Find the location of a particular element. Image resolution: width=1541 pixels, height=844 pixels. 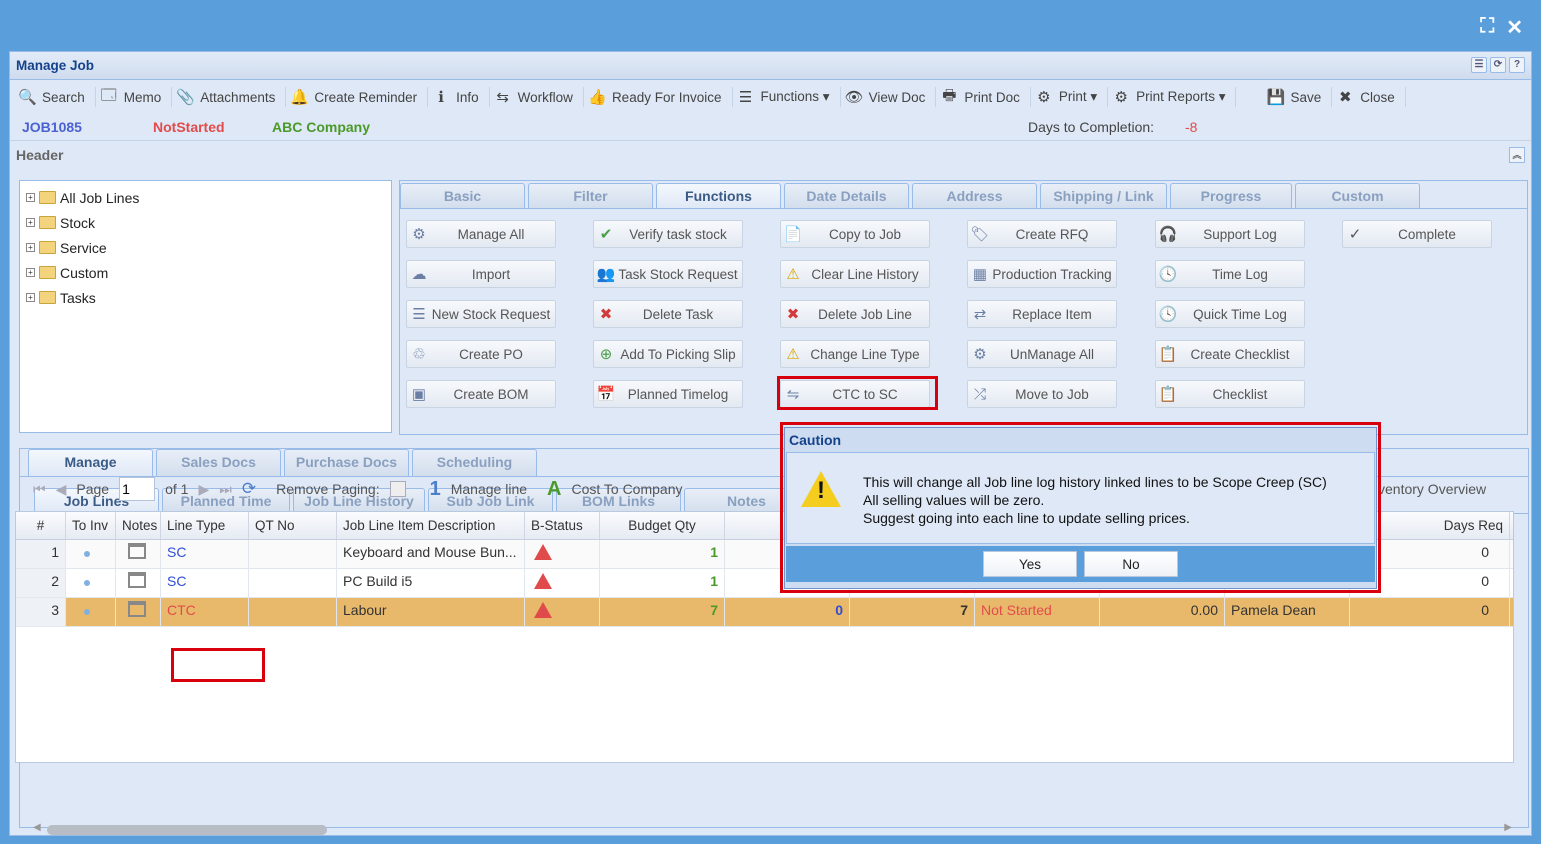

column-header: Job Line Item Description is located at coordinates (431, 525).